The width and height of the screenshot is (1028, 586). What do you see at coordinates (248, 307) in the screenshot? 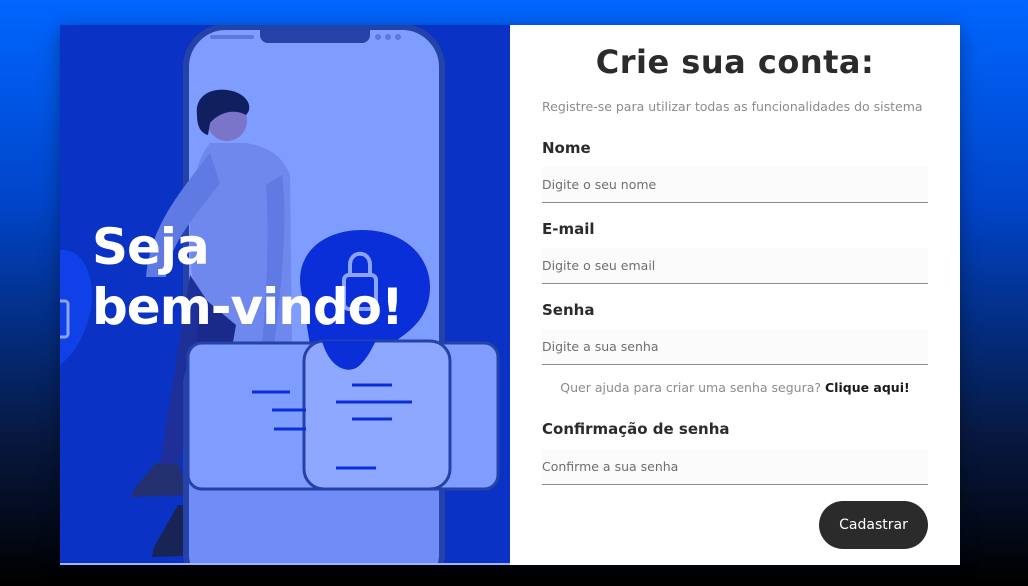
I see `welcome-line-2: bem-vindo!` at bounding box center [248, 307].